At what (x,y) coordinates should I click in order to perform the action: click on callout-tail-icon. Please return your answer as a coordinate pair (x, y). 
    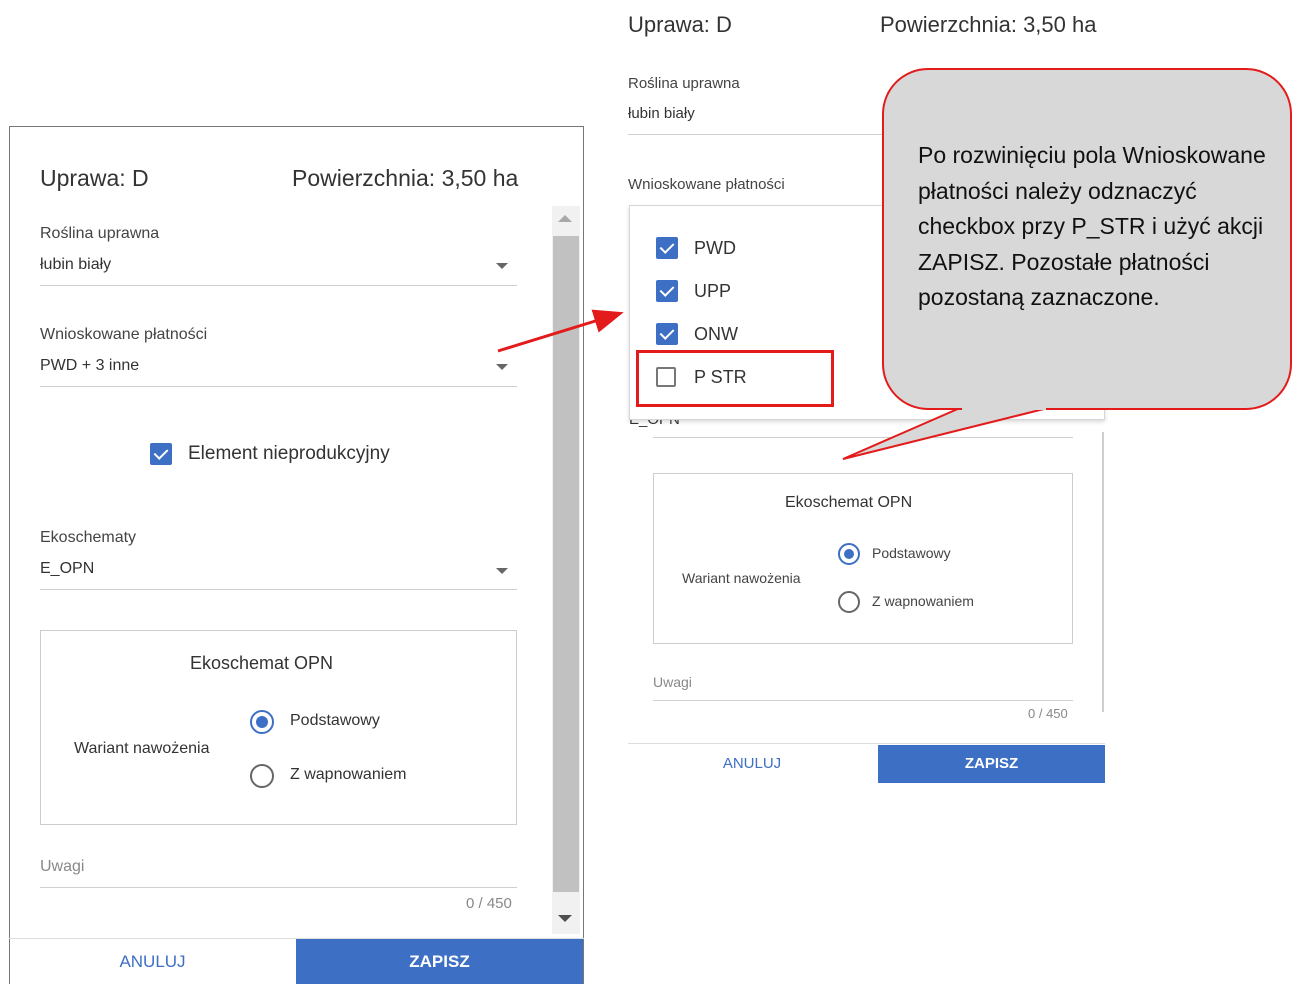
    Looking at the image, I should click on (945, 433).